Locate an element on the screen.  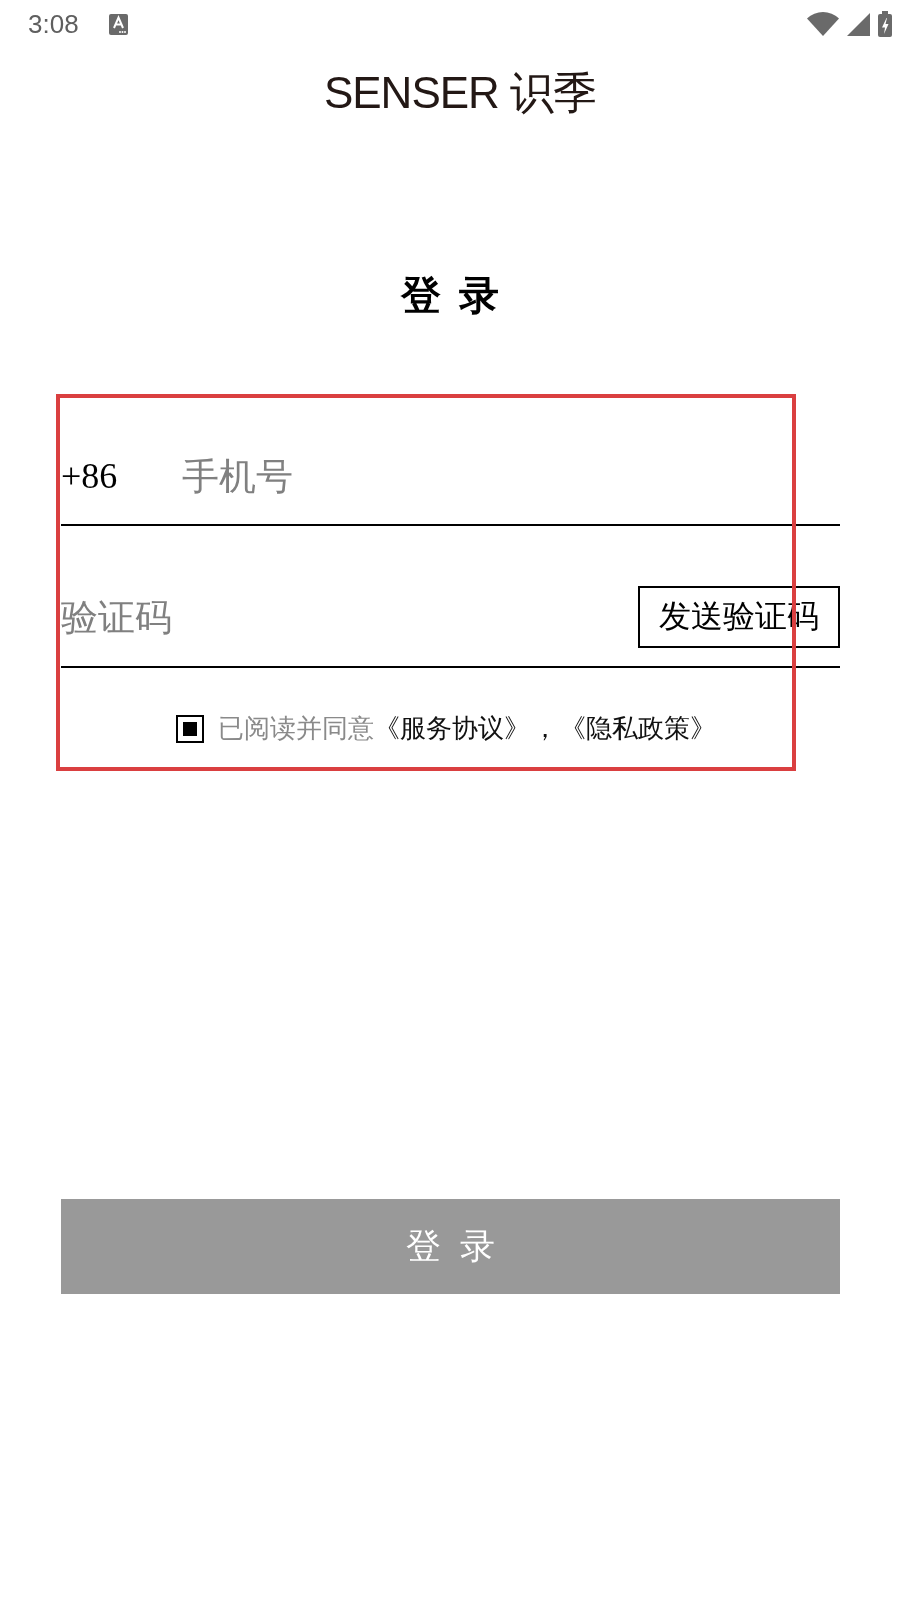
status-time: 3:08 is located at coordinates (53, 24).